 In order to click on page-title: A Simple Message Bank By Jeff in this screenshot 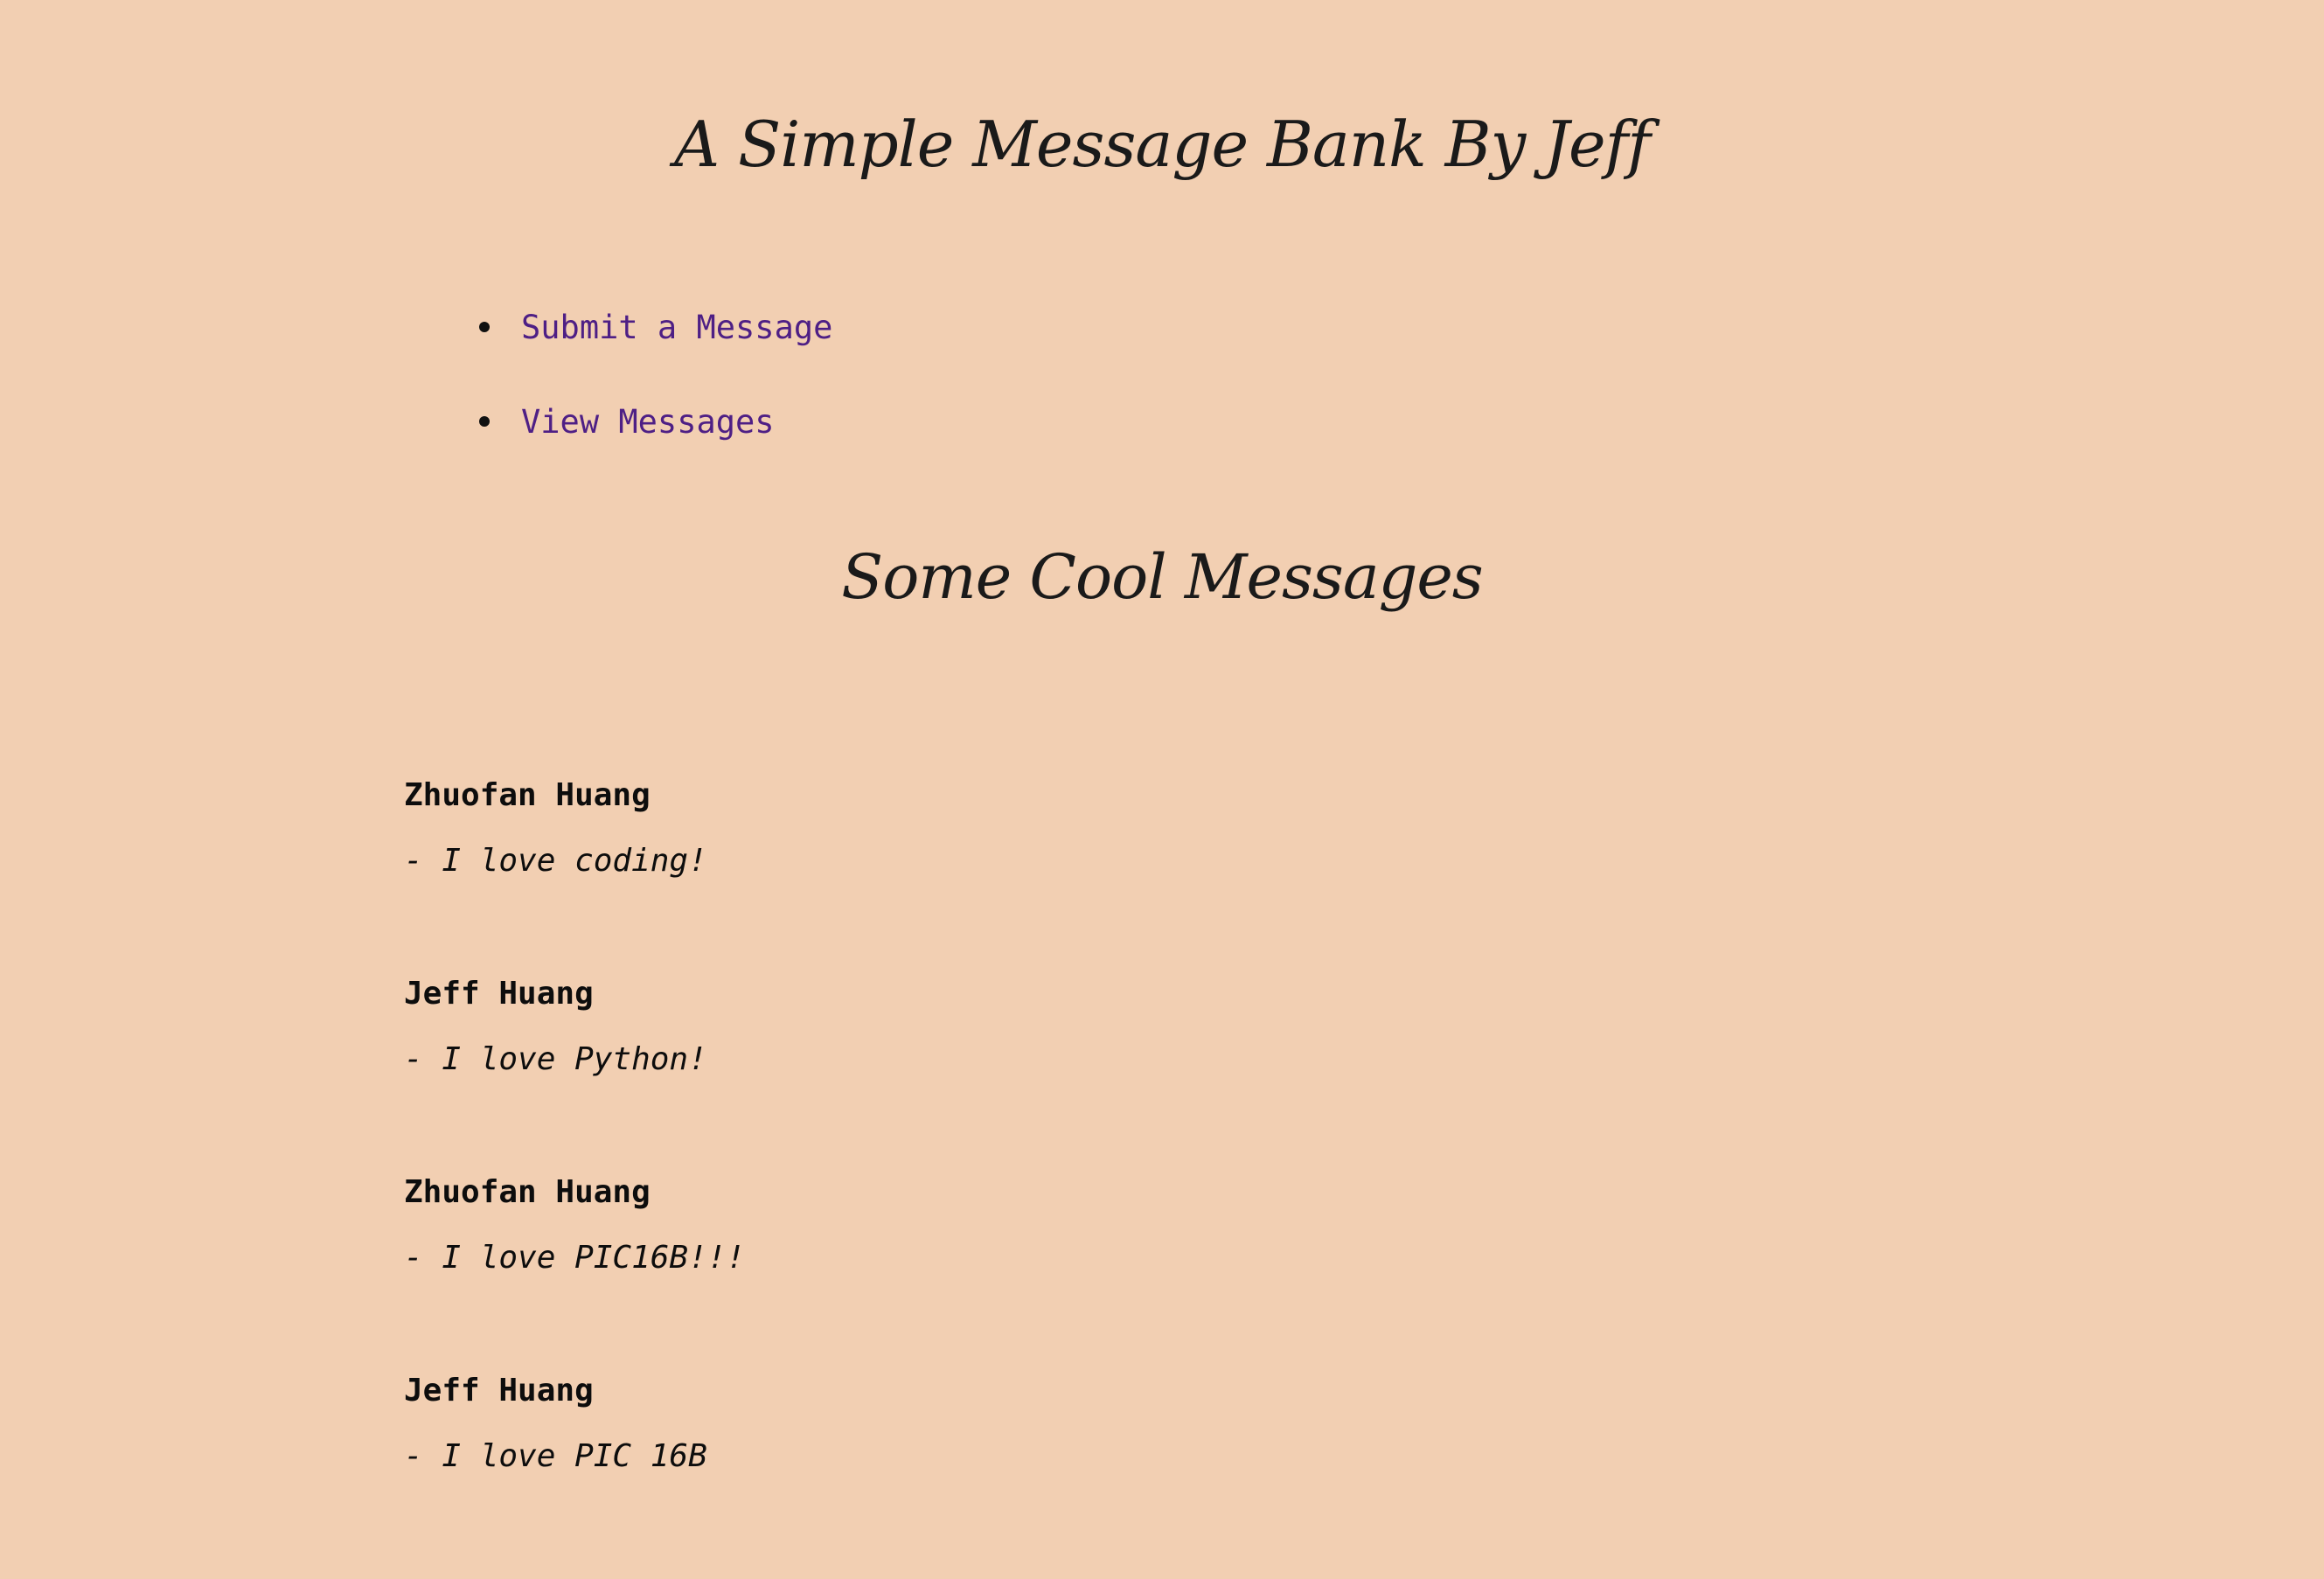, I will do `click(1162, 144)`.